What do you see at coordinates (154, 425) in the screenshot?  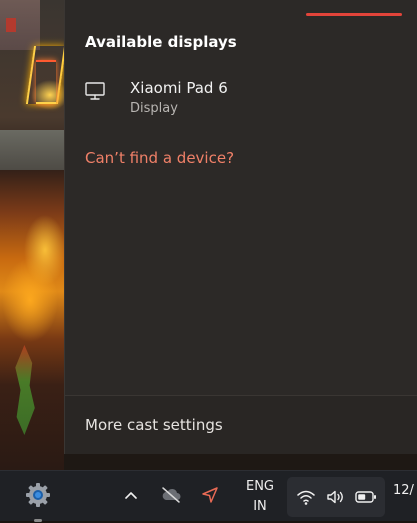 I see `more-cast-settings-link: More cast settings` at bounding box center [154, 425].